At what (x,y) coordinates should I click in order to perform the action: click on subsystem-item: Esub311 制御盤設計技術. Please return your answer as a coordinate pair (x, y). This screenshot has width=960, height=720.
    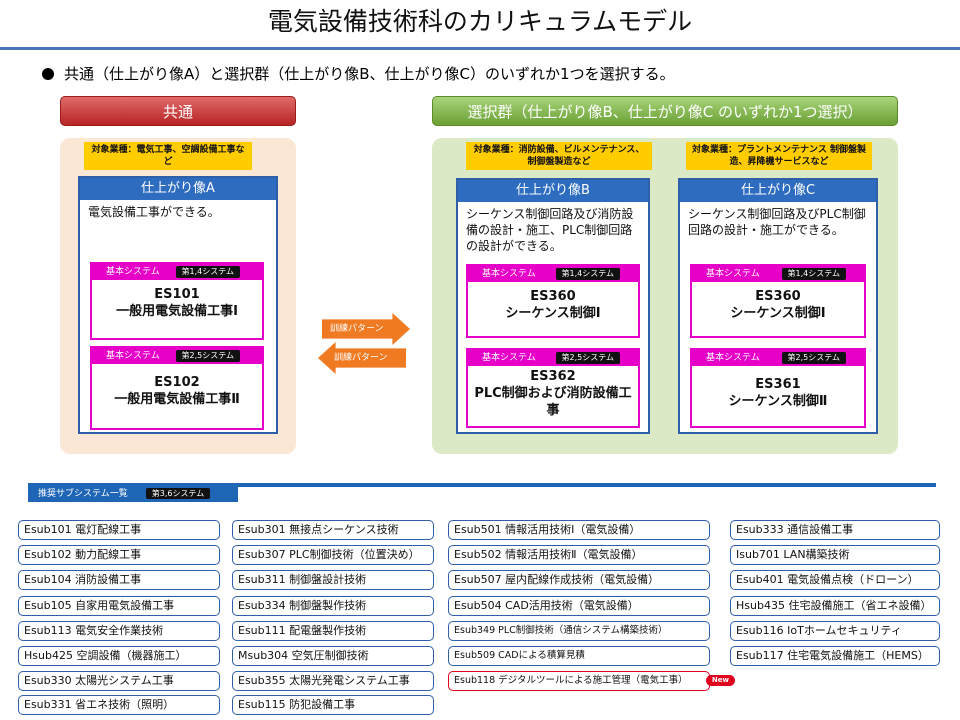
    Looking at the image, I should click on (333, 580).